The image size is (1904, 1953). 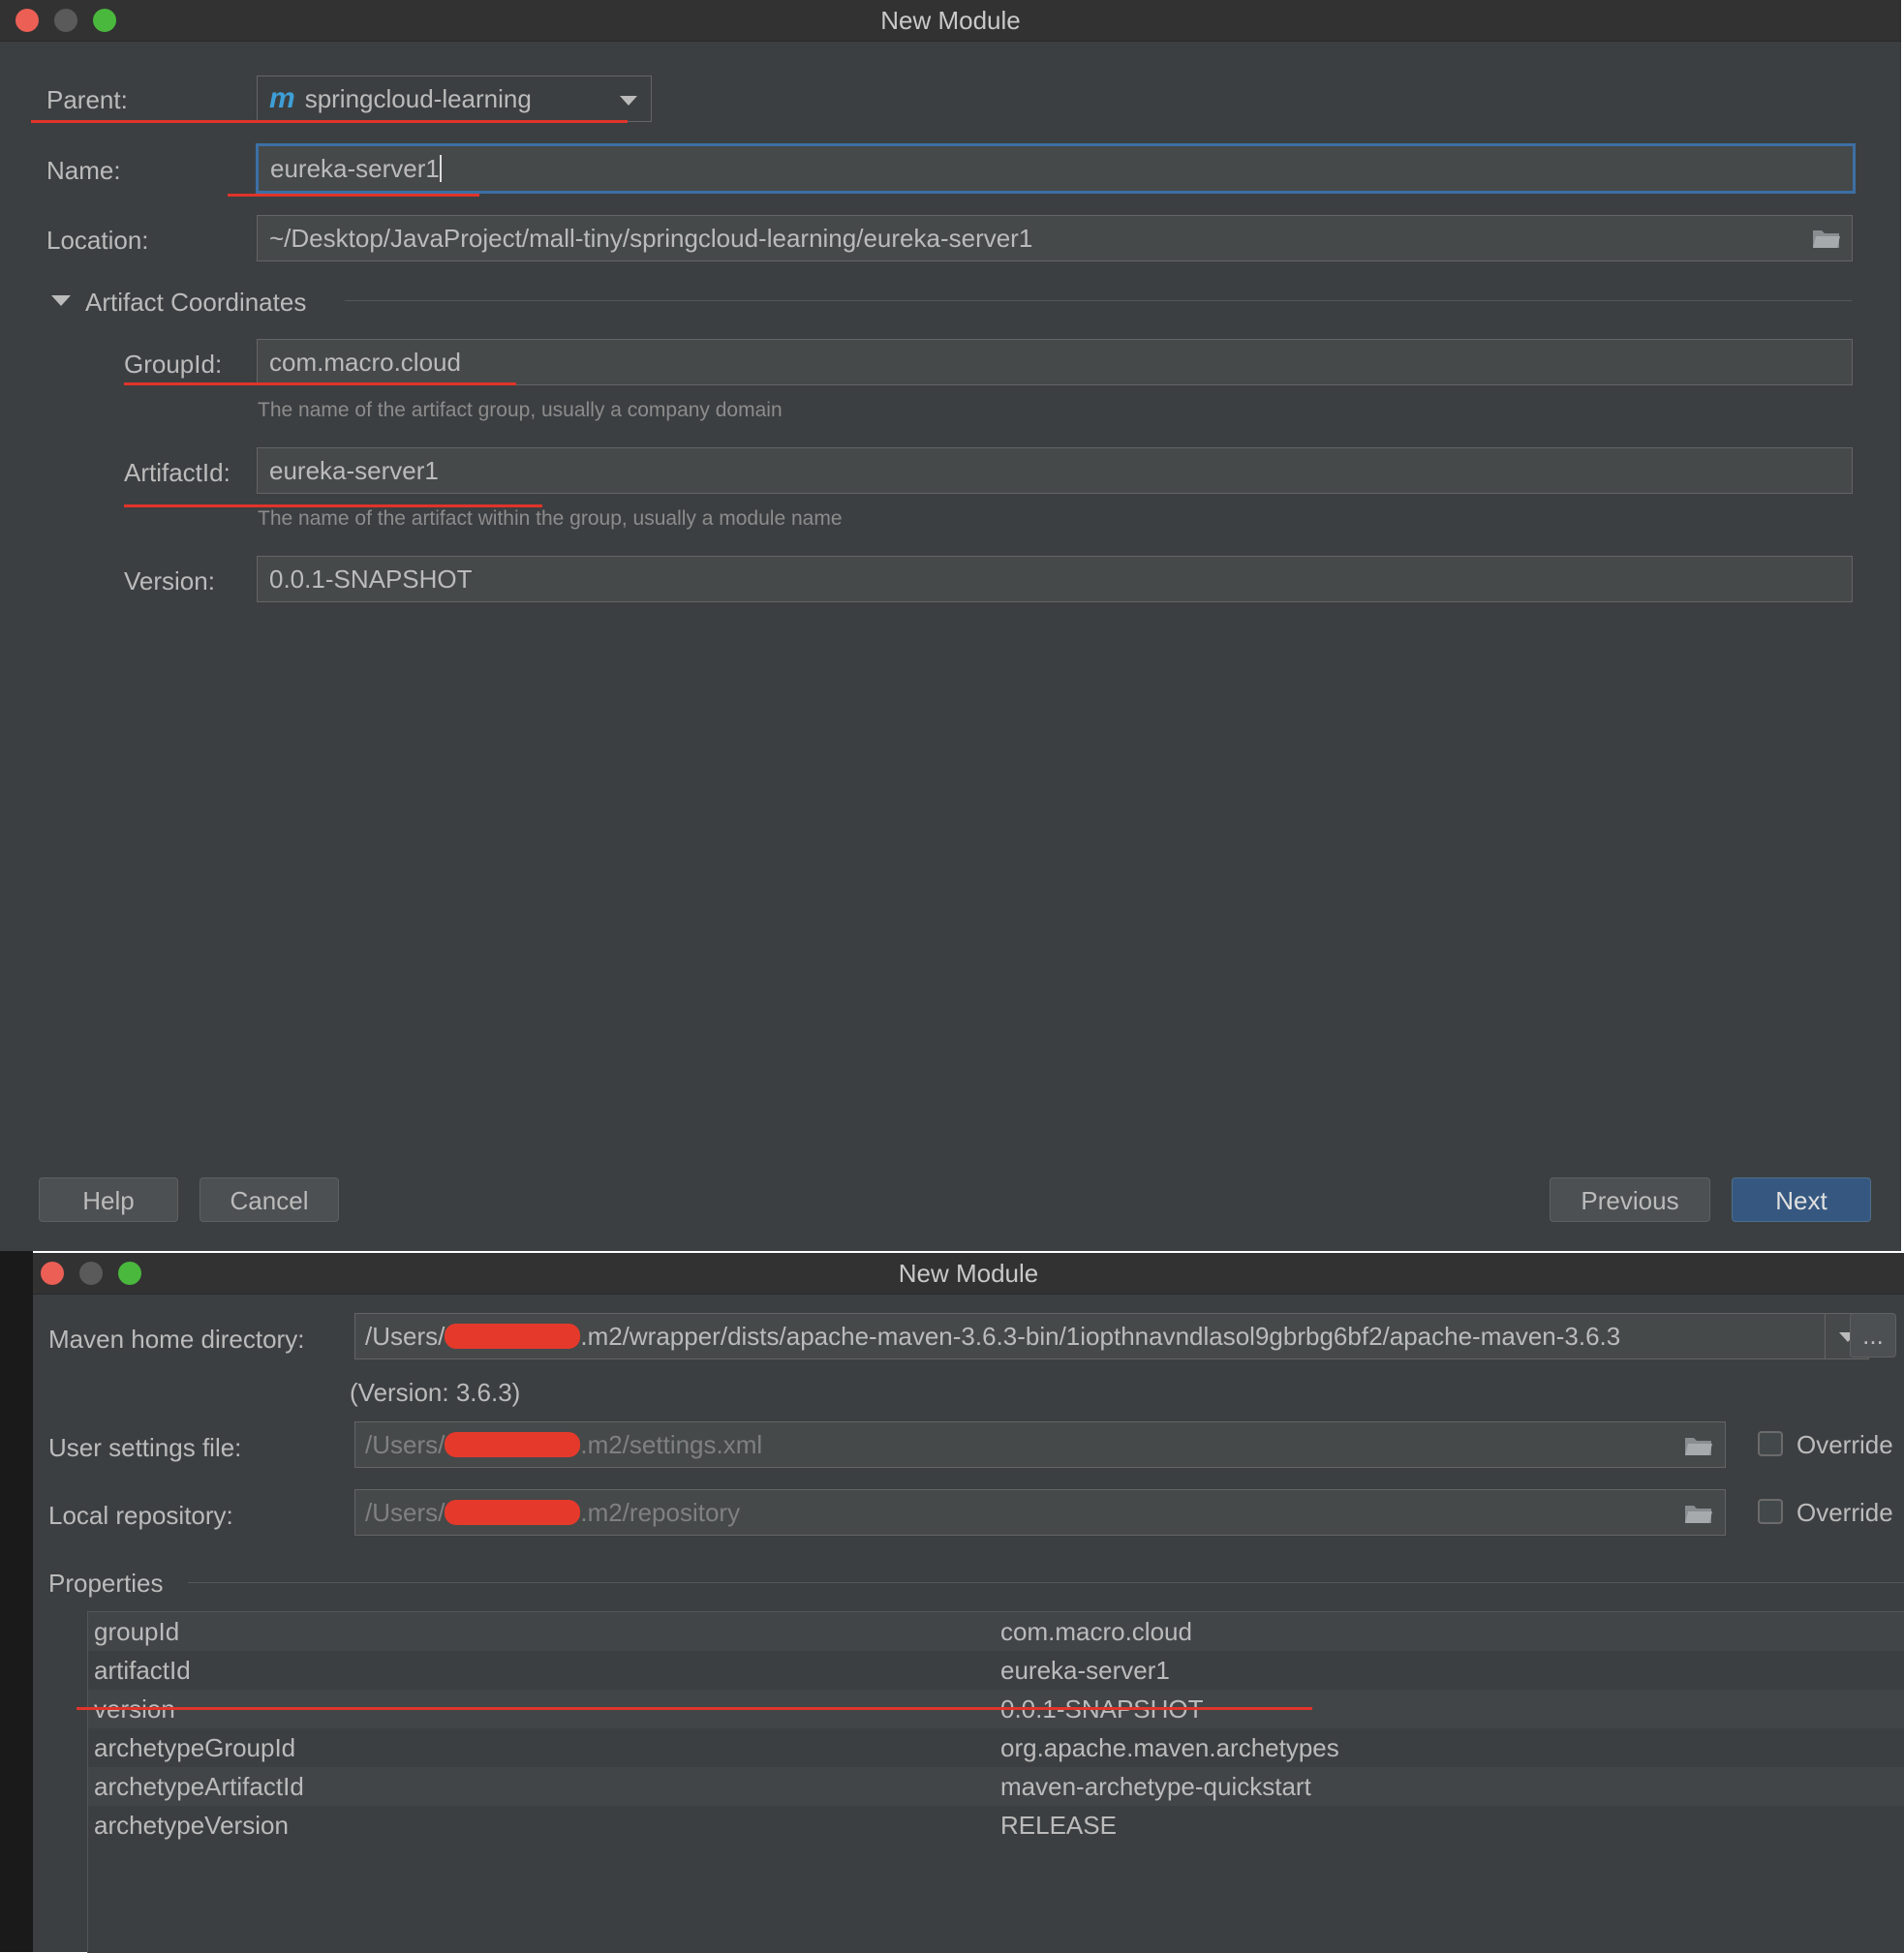 I want to click on annotation-underline-name, so click(x=354, y=195).